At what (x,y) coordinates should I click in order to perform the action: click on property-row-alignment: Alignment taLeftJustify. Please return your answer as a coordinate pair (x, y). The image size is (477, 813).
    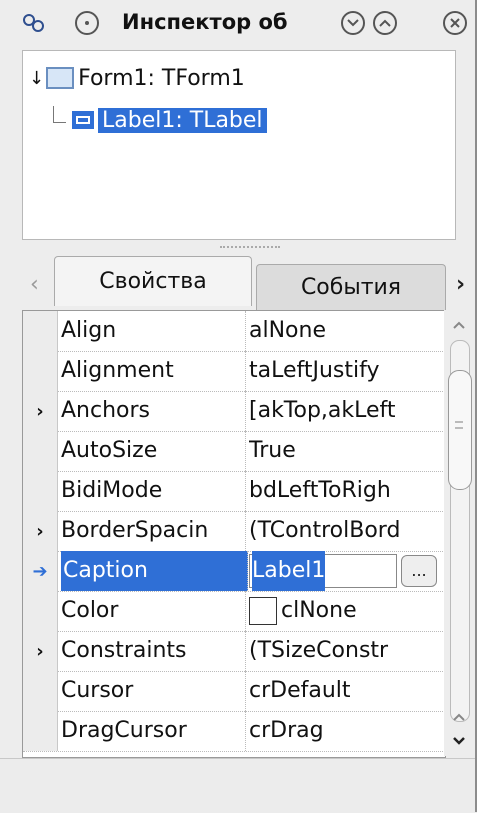
    Looking at the image, I should click on (234, 371).